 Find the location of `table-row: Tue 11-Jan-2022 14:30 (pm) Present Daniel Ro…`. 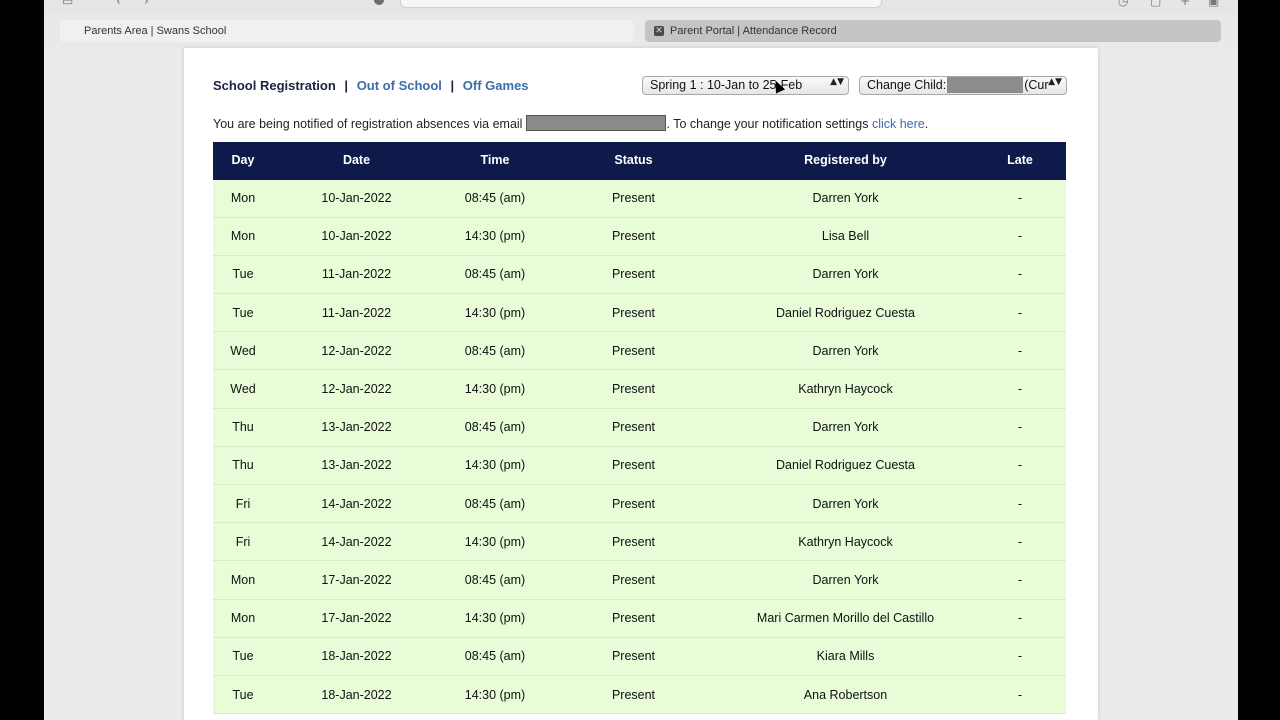

table-row: Tue 11-Jan-2022 14:30 (pm) Present Daniel Ro… is located at coordinates (639, 313).